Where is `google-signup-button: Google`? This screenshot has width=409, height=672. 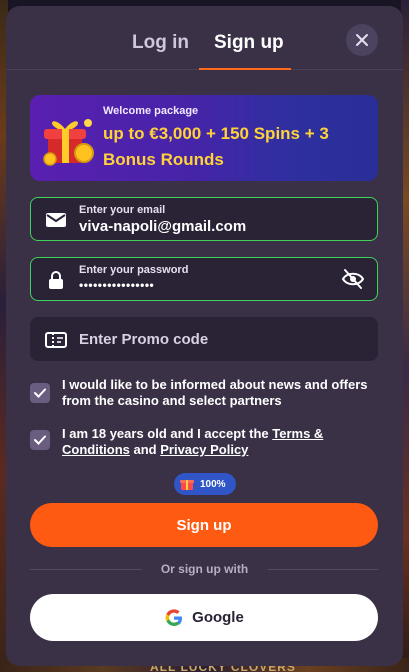
google-signup-button: Google is located at coordinates (204, 617).